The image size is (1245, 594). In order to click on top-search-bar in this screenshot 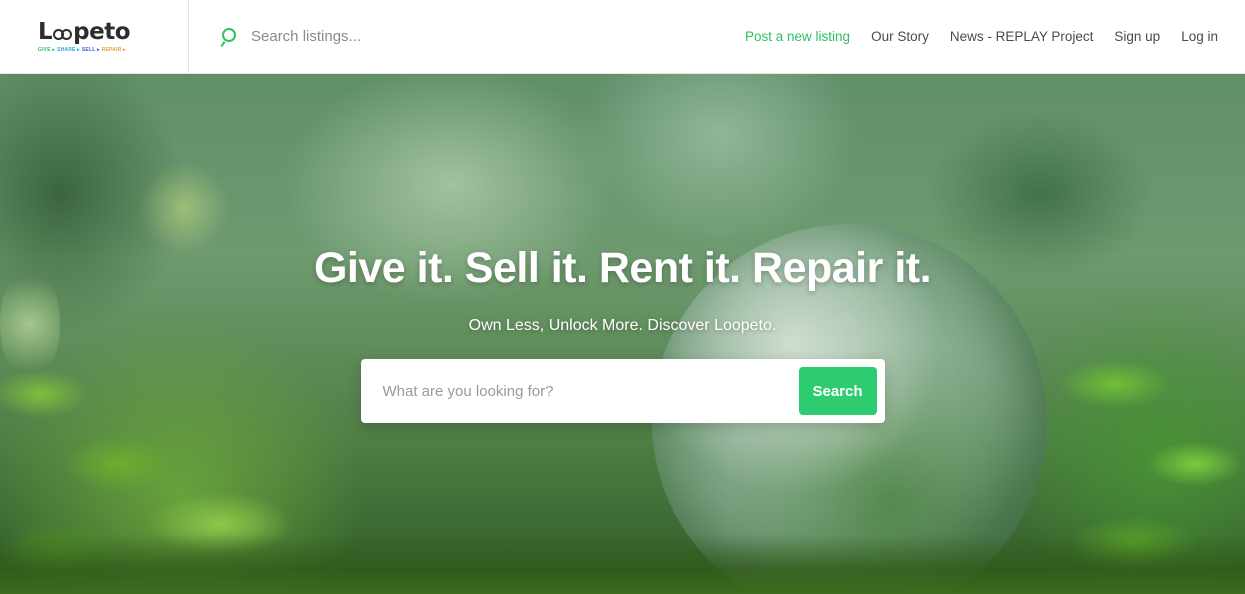, I will do `click(389, 37)`.